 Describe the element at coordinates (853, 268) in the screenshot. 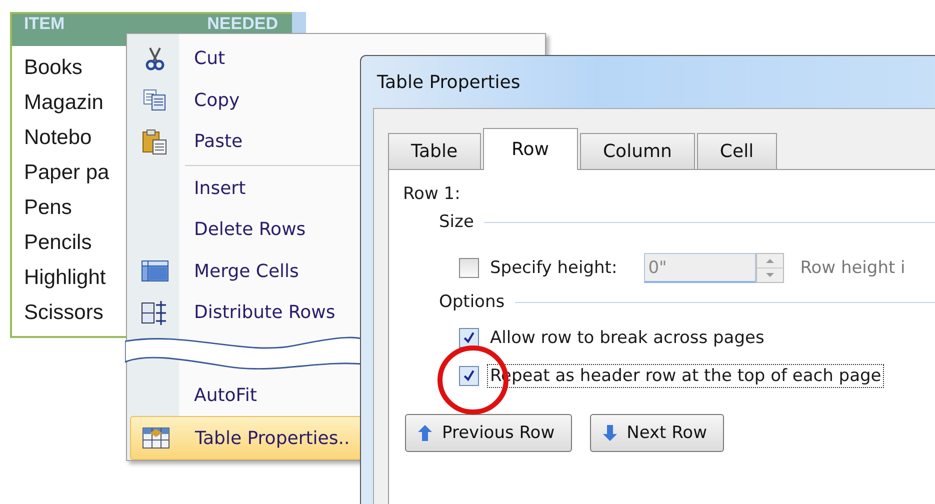

I see `row-height-label: Row height i` at that location.